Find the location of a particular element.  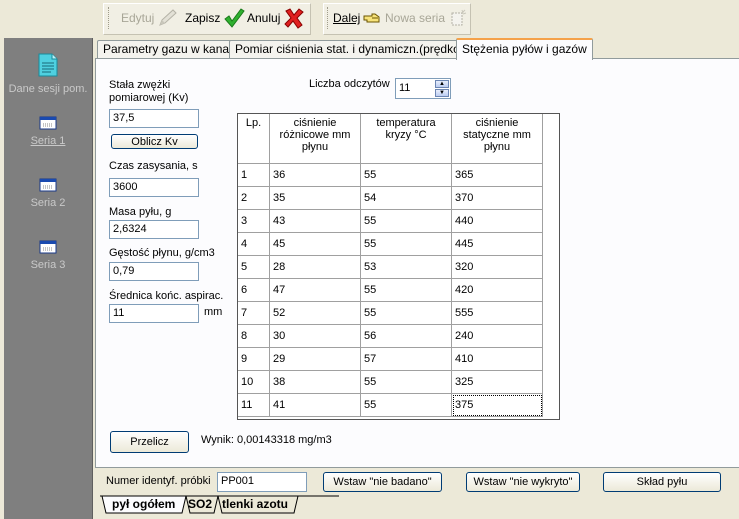

table-cell: 45 is located at coordinates (315, 244).